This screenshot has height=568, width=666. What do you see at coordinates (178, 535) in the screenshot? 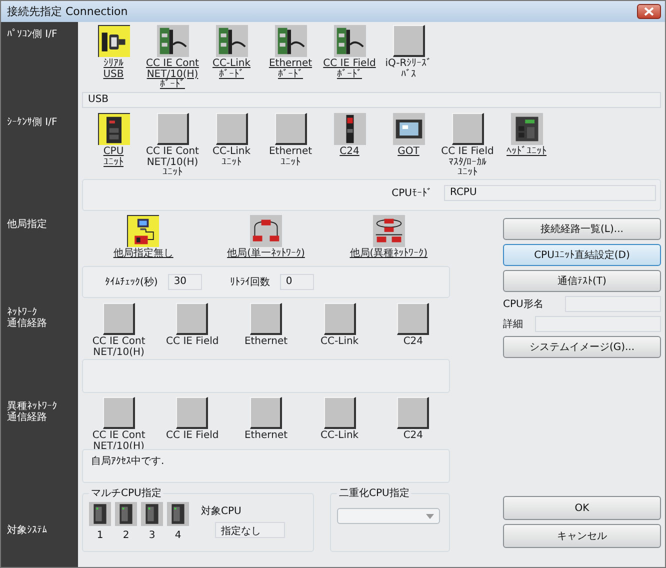
I see `cpu-number: 4` at bounding box center [178, 535].